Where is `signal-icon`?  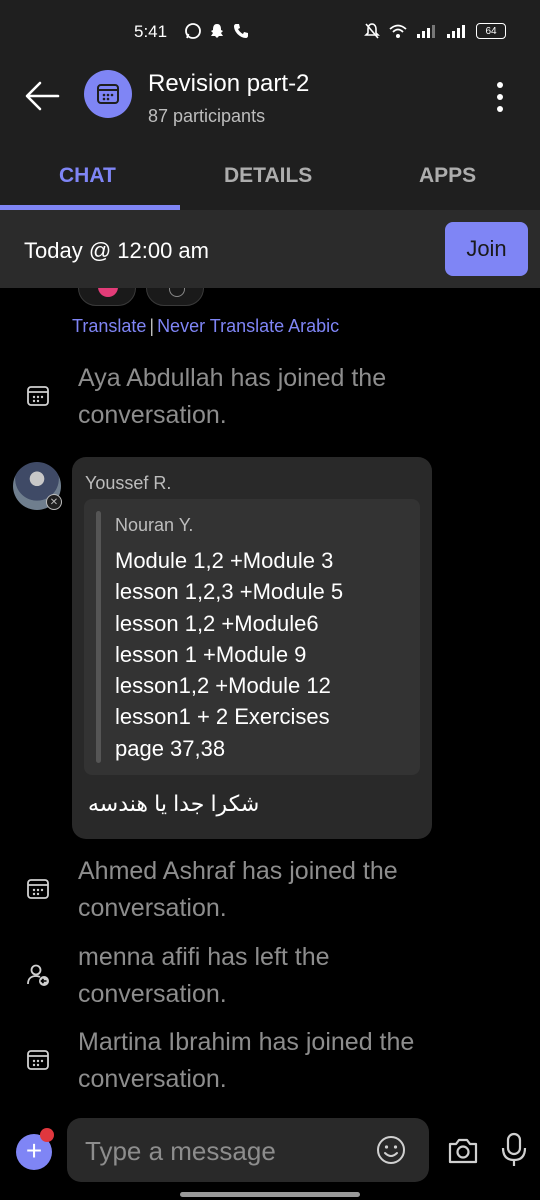 signal-icon is located at coordinates (426, 31).